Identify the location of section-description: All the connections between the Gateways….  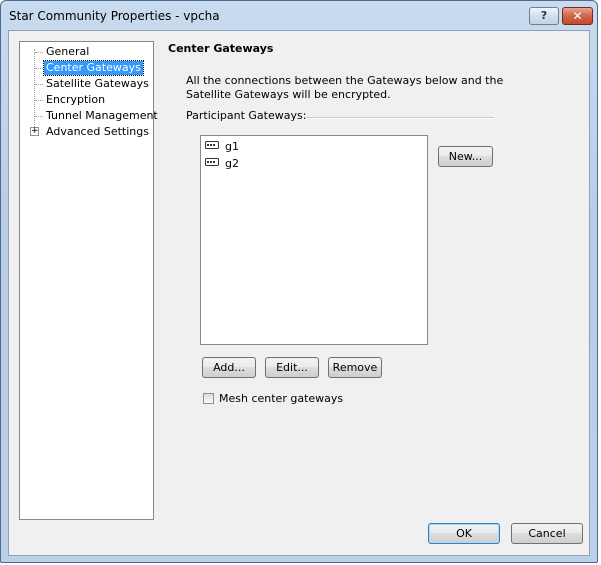
(345, 87).